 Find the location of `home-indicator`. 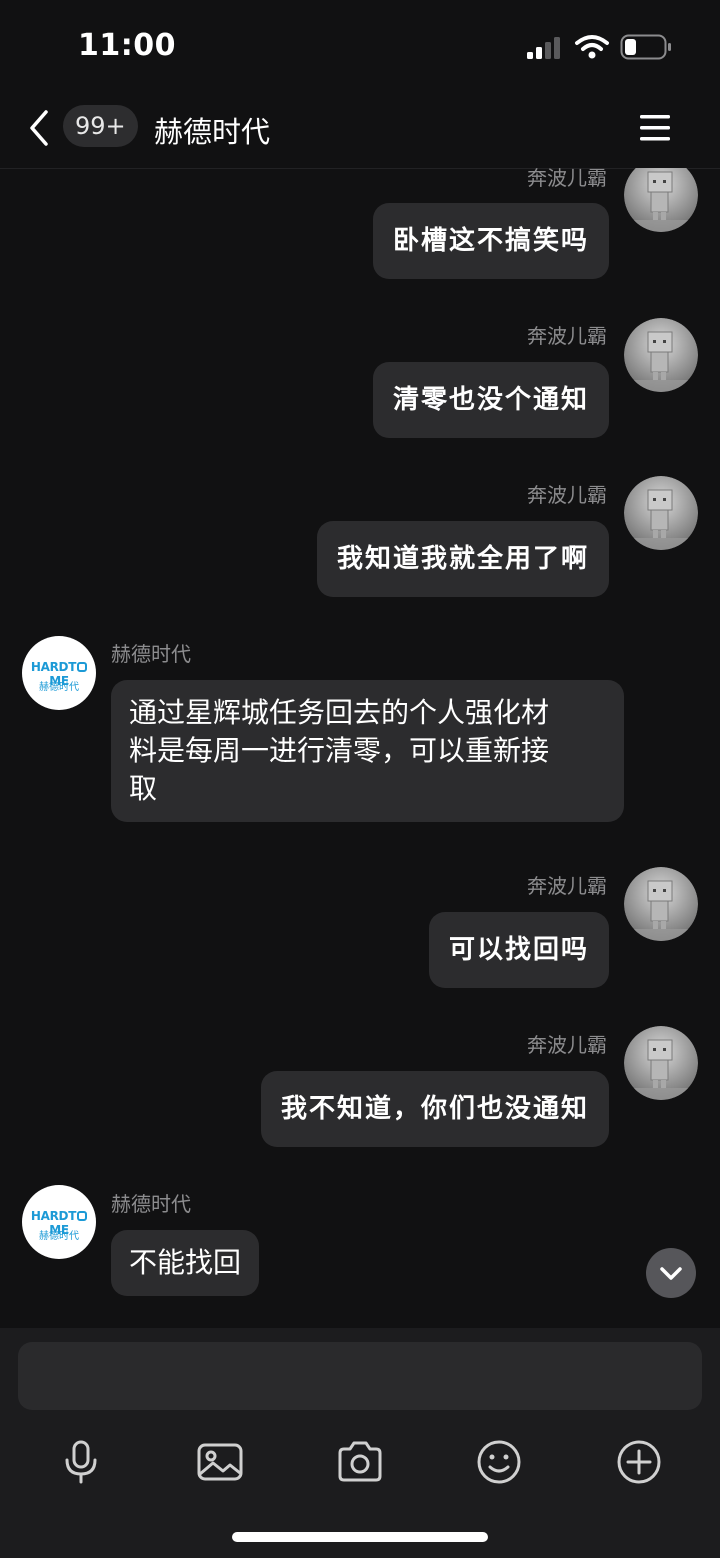

home-indicator is located at coordinates (360, 1537).